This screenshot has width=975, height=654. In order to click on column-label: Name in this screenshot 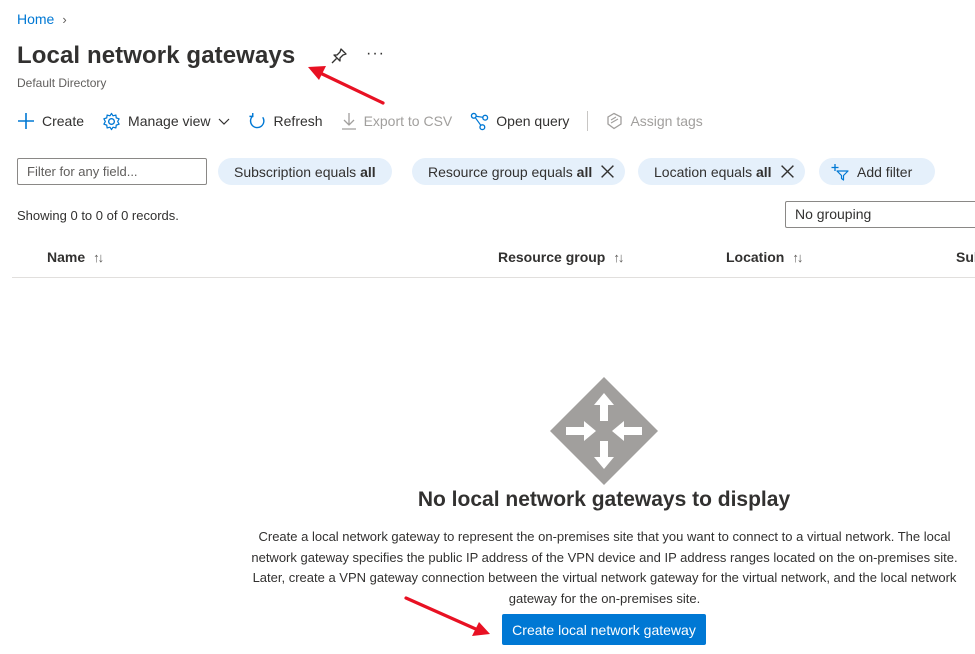, I will do `click(66, 257)`.